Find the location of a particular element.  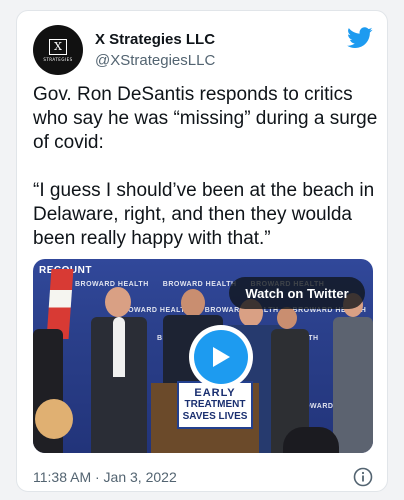

play-icon is located at coordinates (221, 357).